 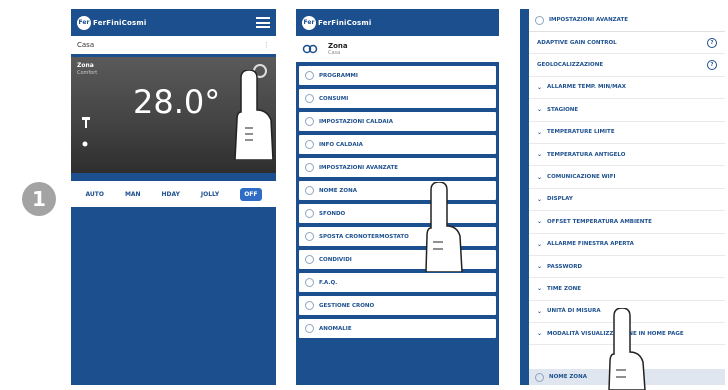 I want to click on row-label-group: ⌄ TEMPERATURA ANTIGELO, so click(x=581, y=154).